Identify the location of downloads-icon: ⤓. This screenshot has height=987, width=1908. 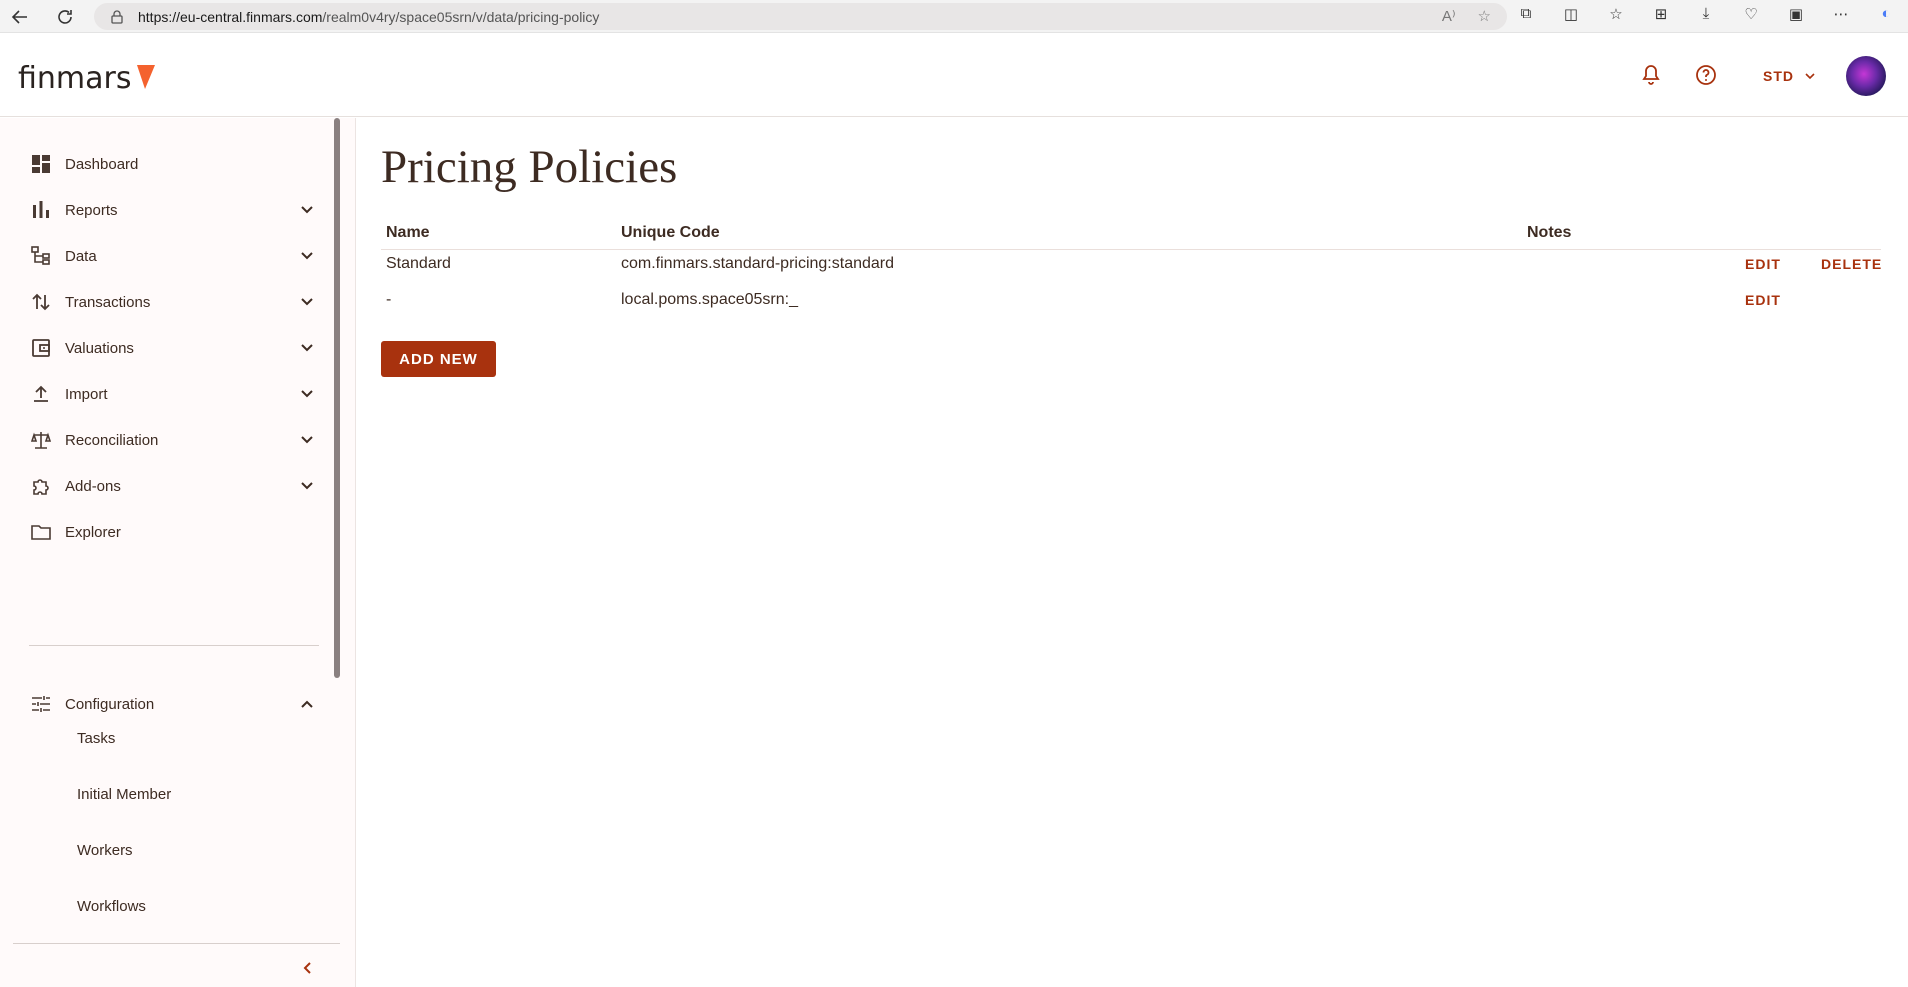
(1706, 14).